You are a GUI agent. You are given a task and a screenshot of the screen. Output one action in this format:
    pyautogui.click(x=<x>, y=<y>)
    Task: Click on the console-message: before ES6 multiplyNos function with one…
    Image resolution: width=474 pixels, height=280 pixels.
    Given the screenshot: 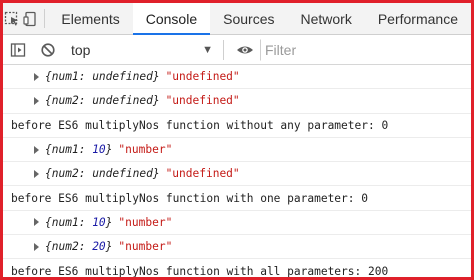 What is the action you would take?
    pyautogui.click(x=237, y=198)
    